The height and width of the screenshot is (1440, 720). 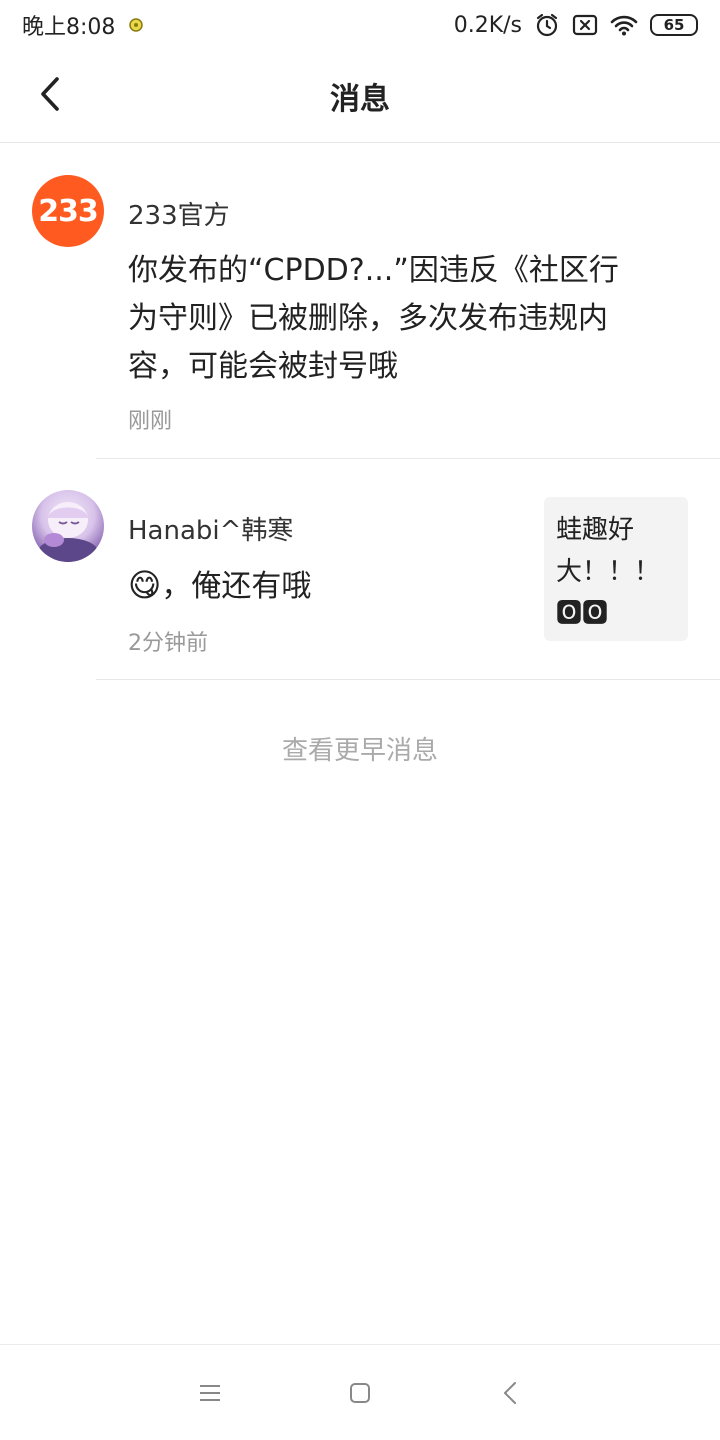 I want to click on sim-x-icon, so click(x=585, y=25).